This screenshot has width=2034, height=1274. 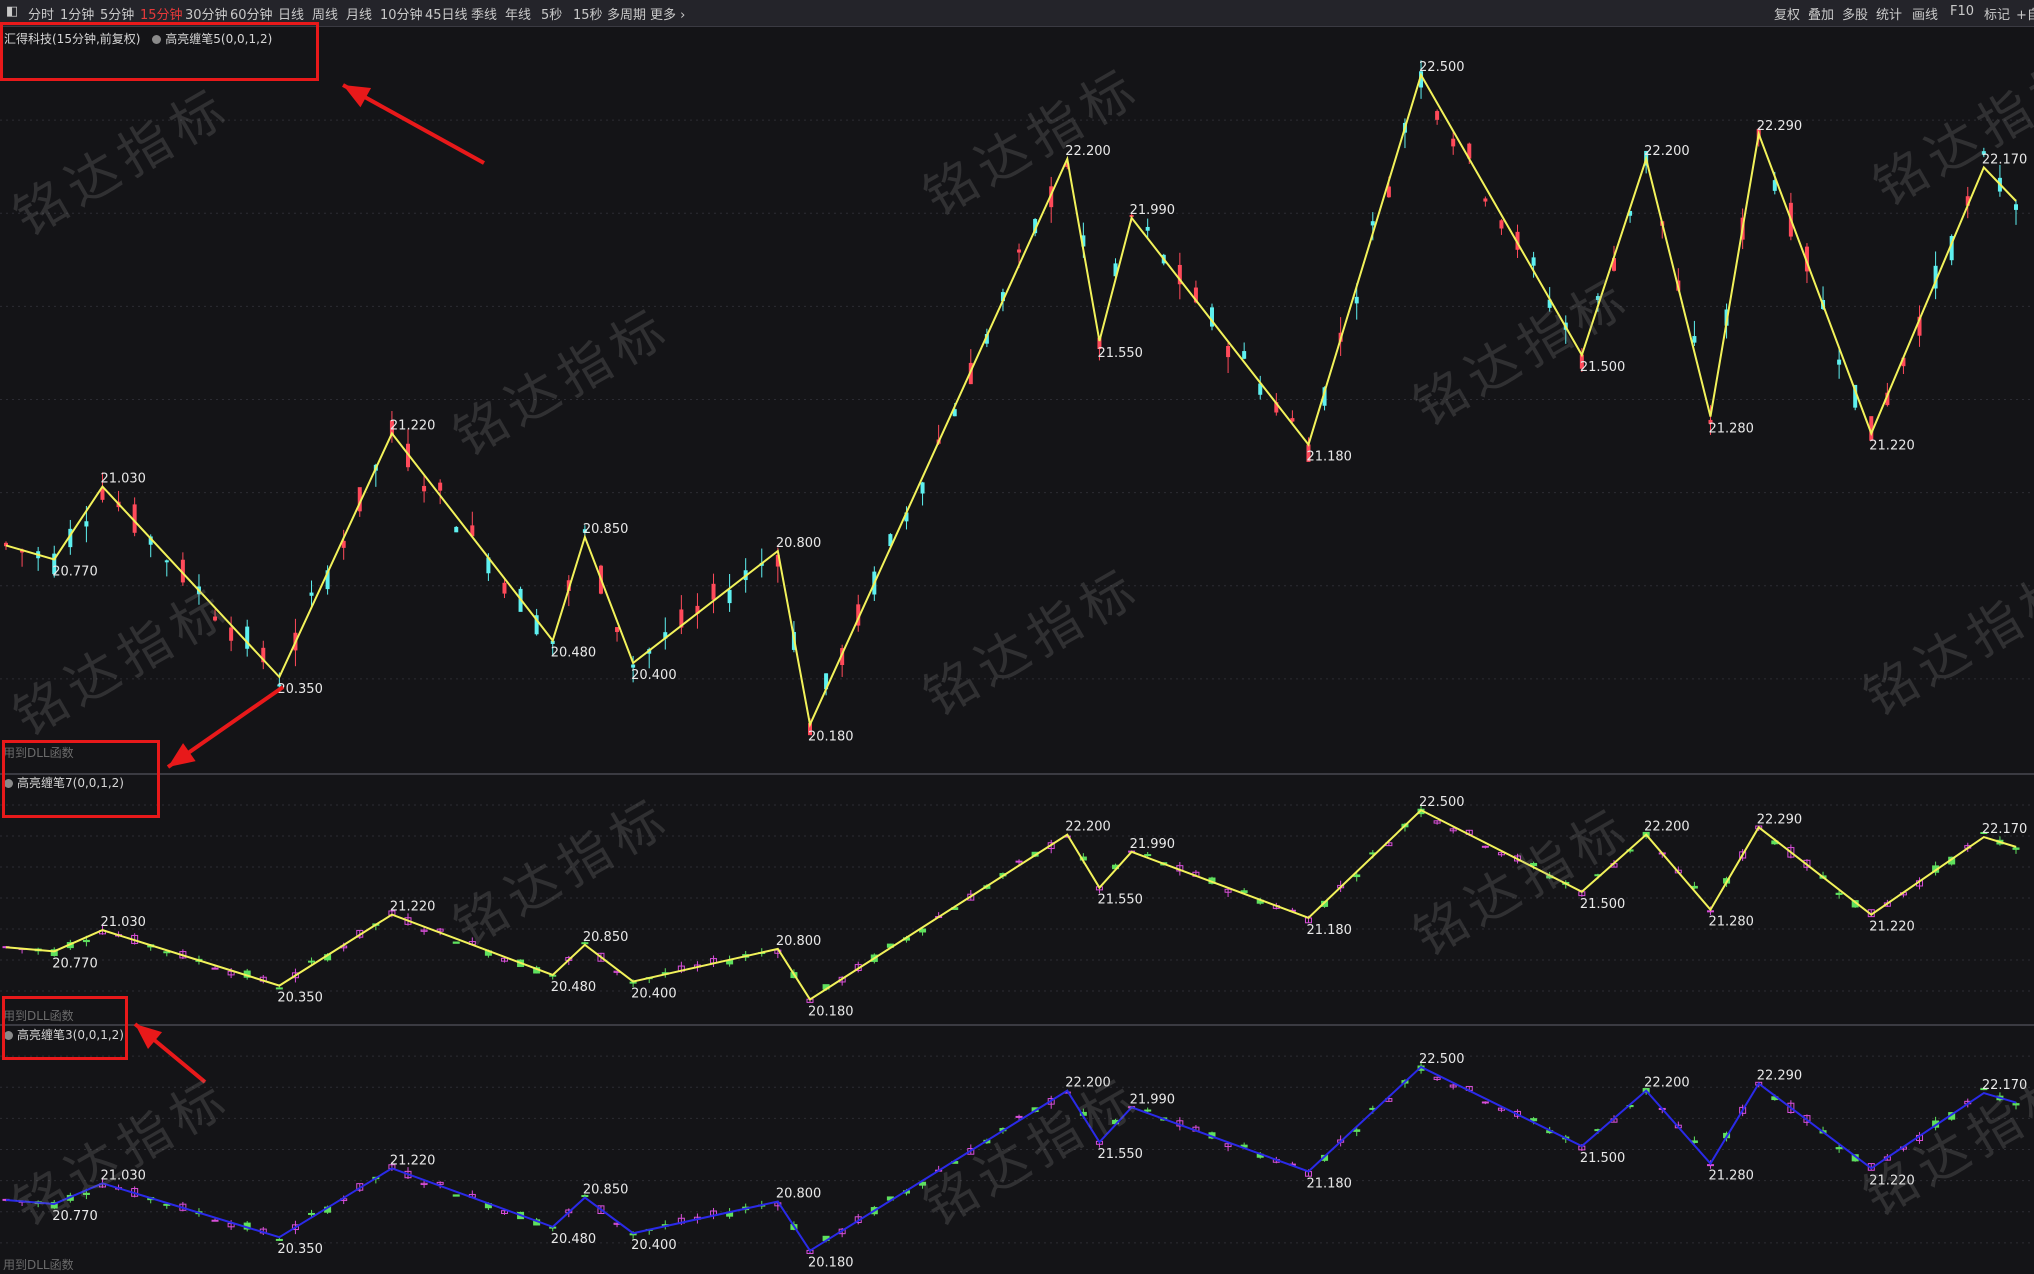 I want to click on toolbar-tool-0: 复权, so click(x=1787, y=13).